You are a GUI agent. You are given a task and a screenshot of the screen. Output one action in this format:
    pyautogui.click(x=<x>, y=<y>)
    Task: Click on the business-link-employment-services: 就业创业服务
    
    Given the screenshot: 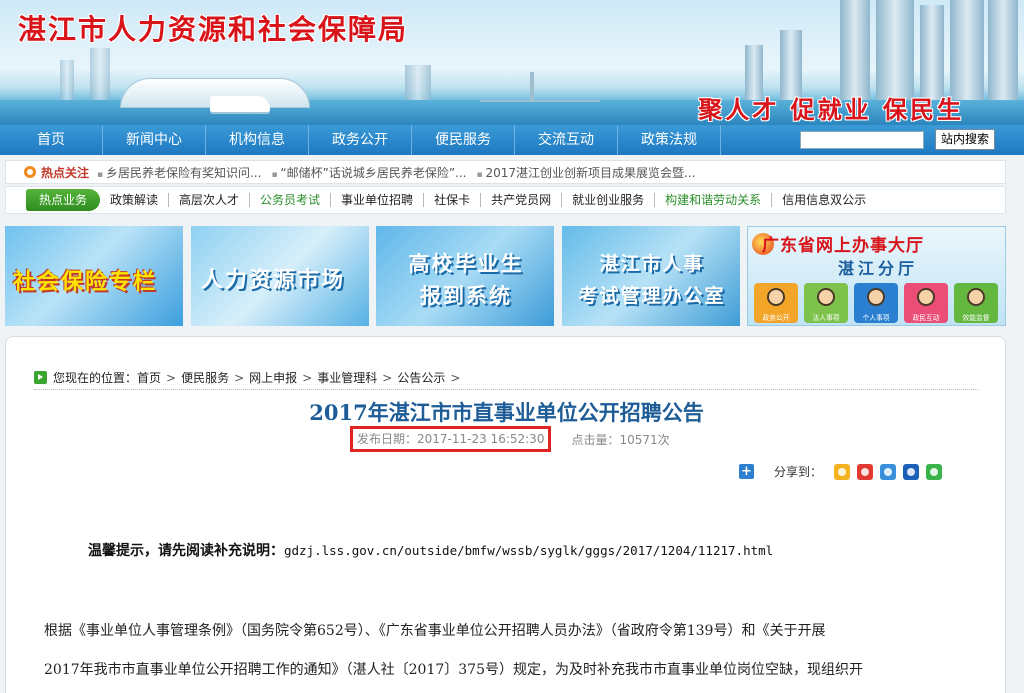 What is the action you would take?
    pyautogui.click(x=609, y=200)
    